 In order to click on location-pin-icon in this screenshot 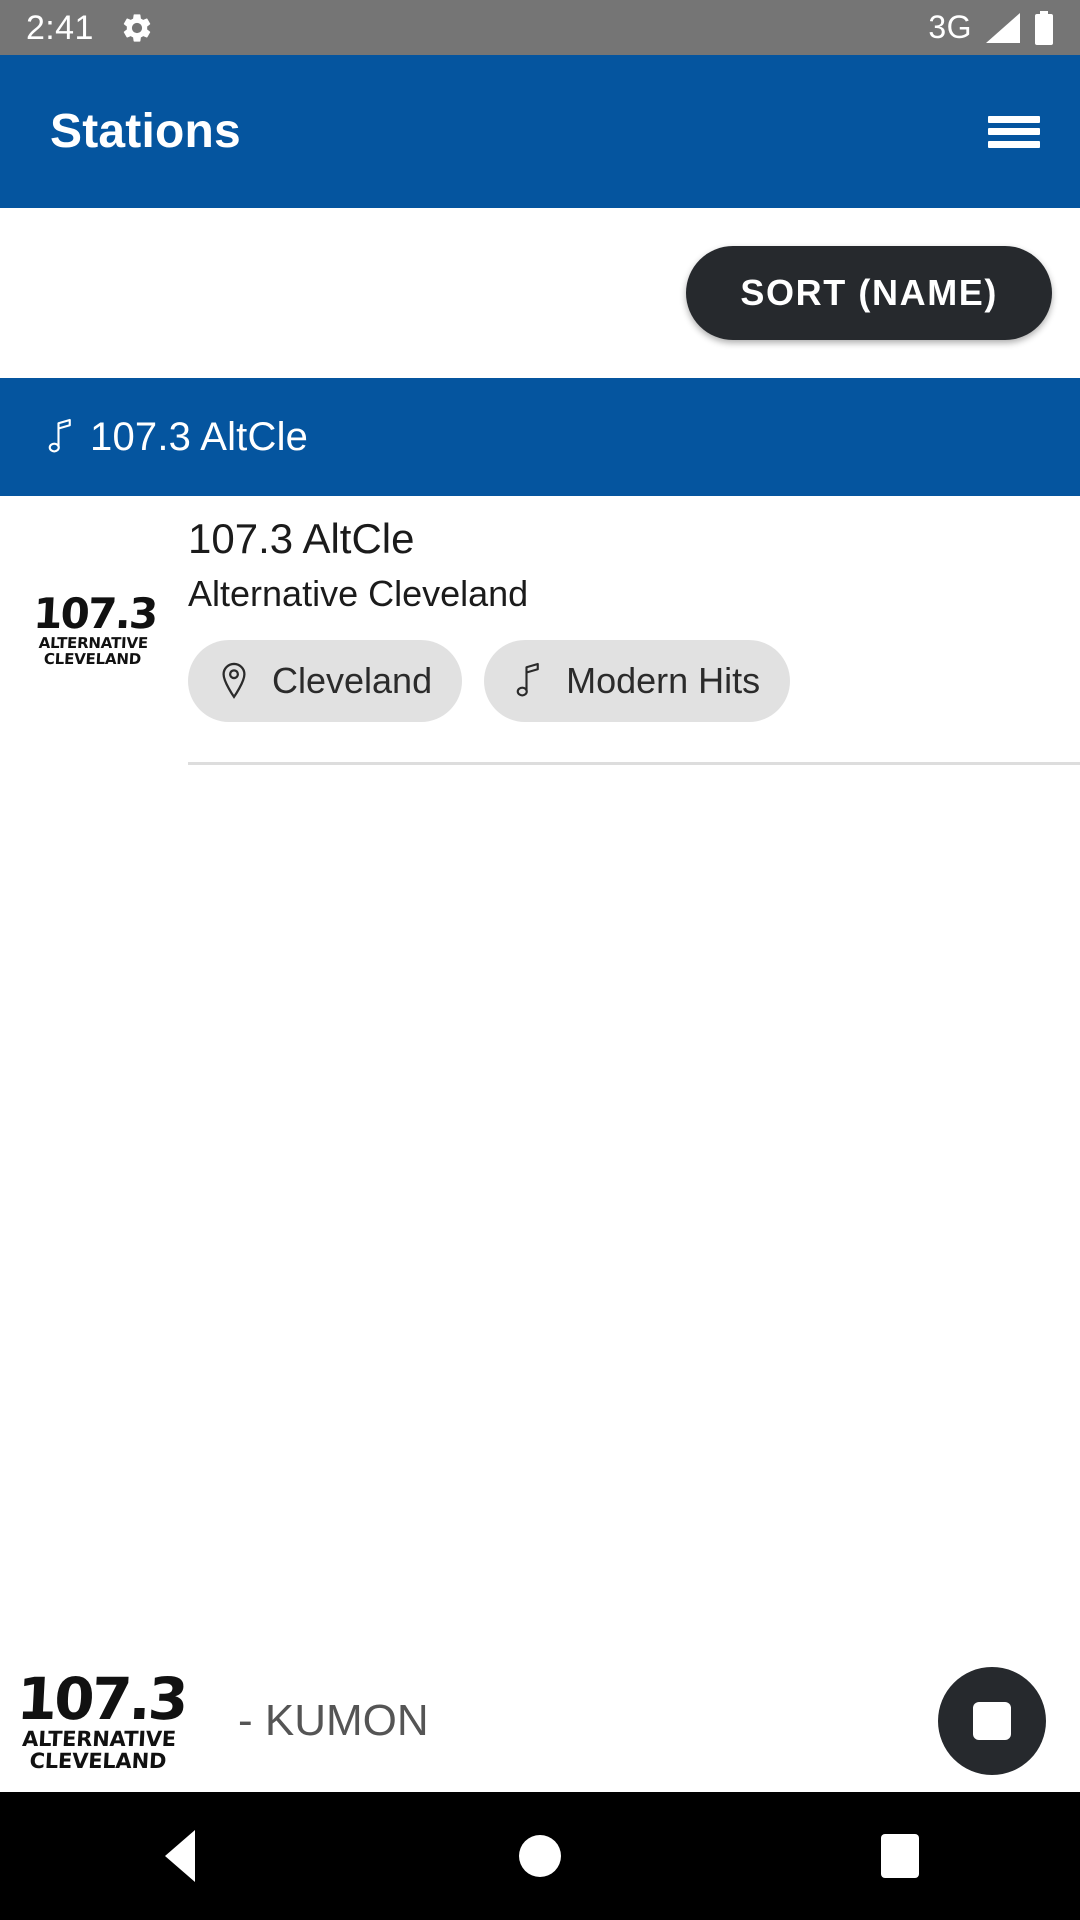, I will do `click(234, 681)`.